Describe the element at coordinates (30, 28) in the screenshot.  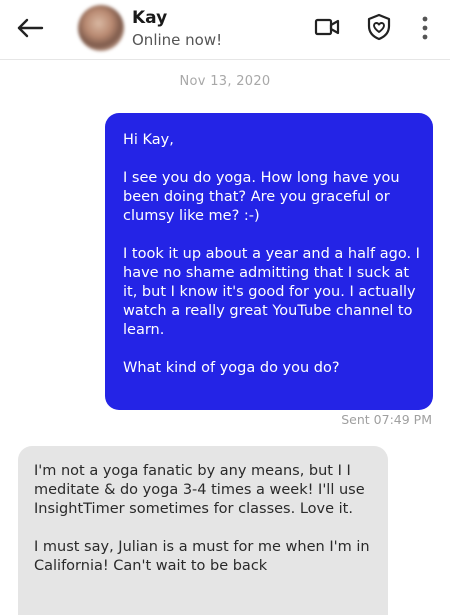
I see `back-arrow-icon` at that location.